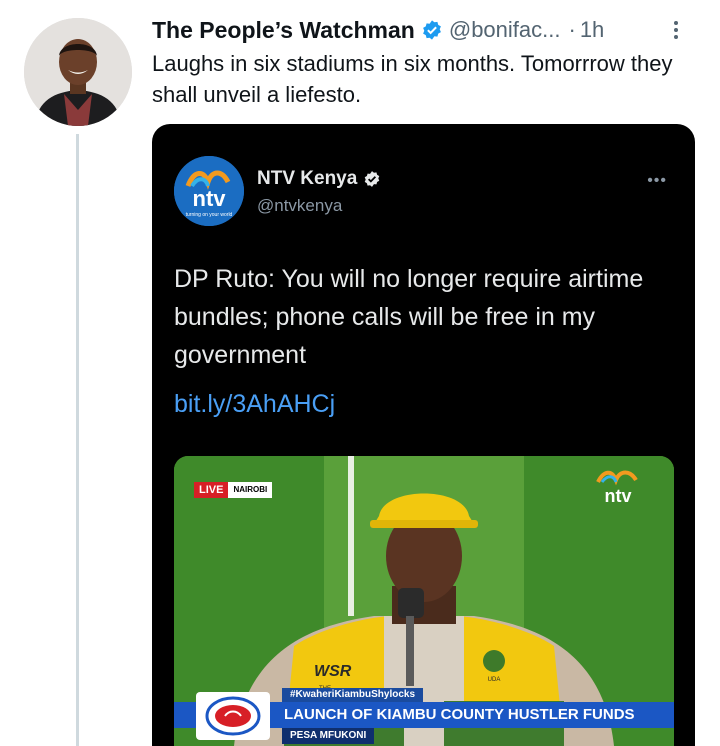 This screenshot has width=720, height=746. I want to click on ntv-logo-text: ntv, so click(210, 198).